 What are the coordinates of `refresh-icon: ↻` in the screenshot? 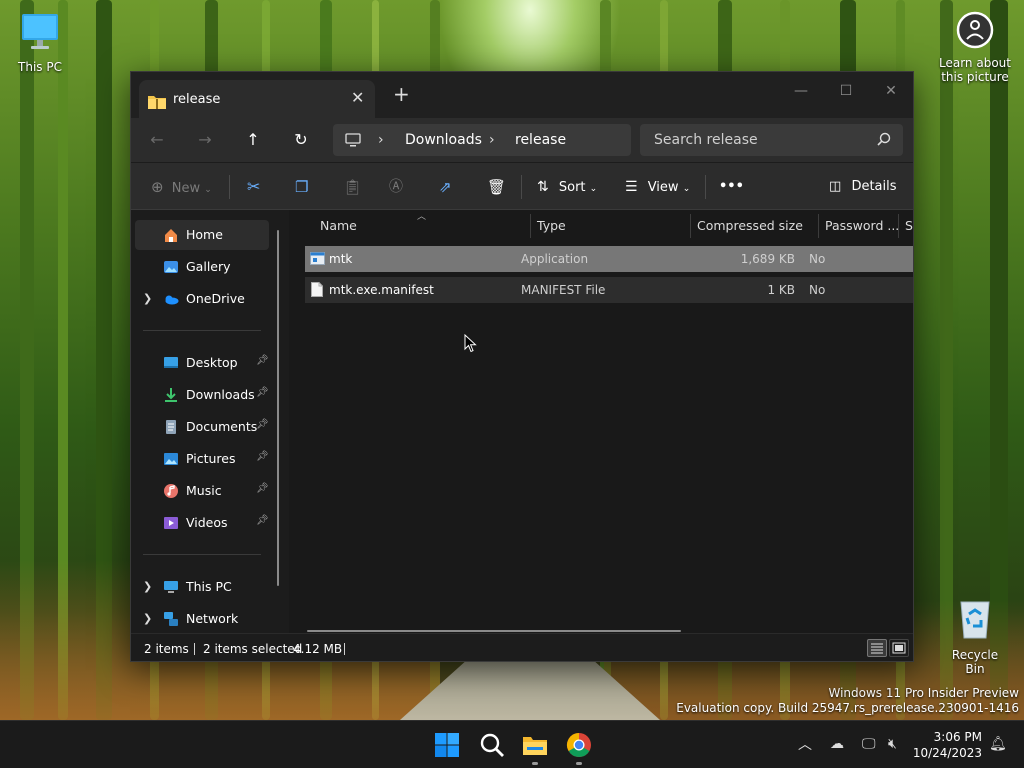 It's located at (301, 140).